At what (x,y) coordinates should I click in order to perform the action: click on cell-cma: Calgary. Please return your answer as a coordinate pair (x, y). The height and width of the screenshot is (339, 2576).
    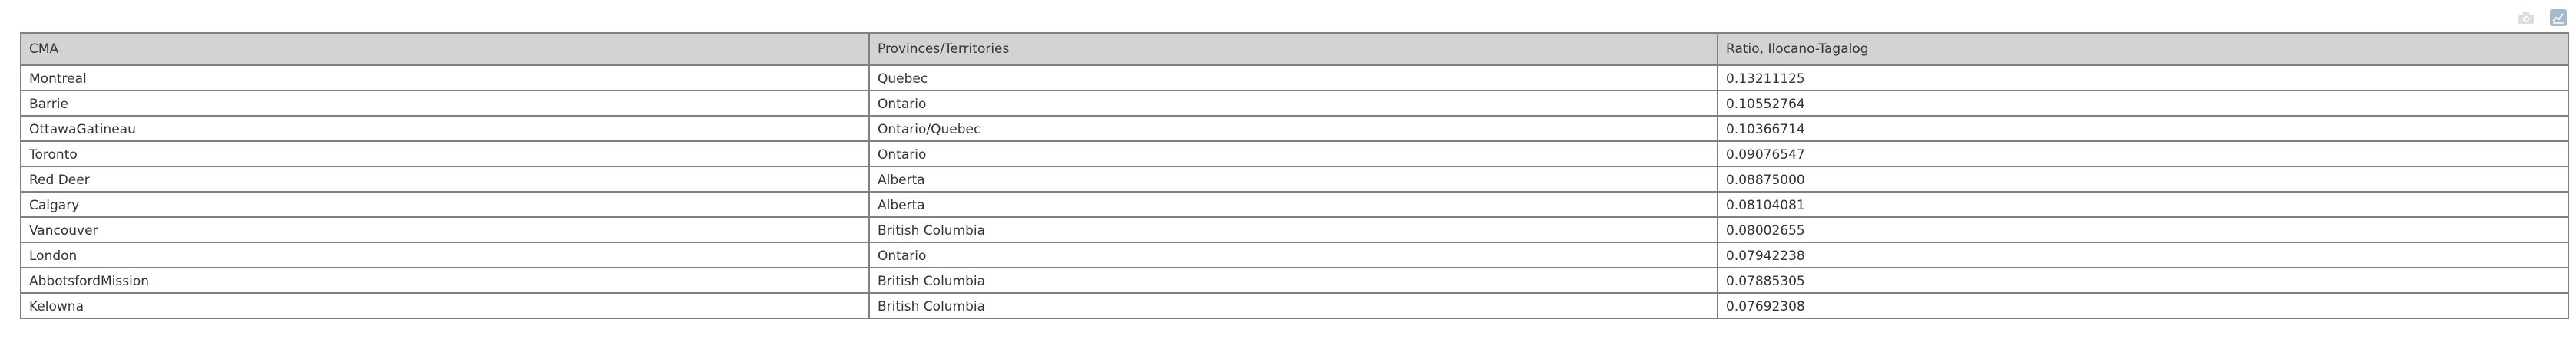
    Looking at the image, I should click on (445, 204).